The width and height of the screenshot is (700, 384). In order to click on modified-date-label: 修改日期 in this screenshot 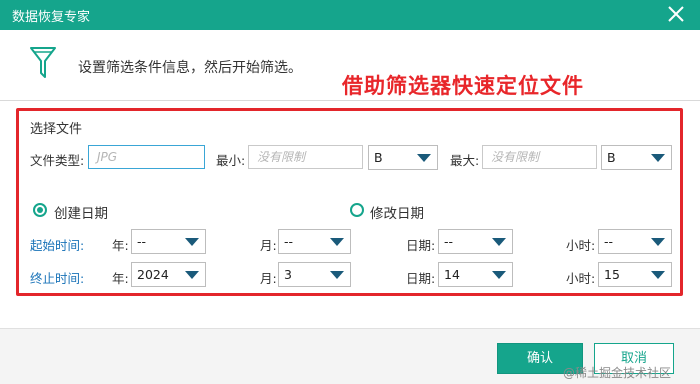, I will do `click(397, 214)`.